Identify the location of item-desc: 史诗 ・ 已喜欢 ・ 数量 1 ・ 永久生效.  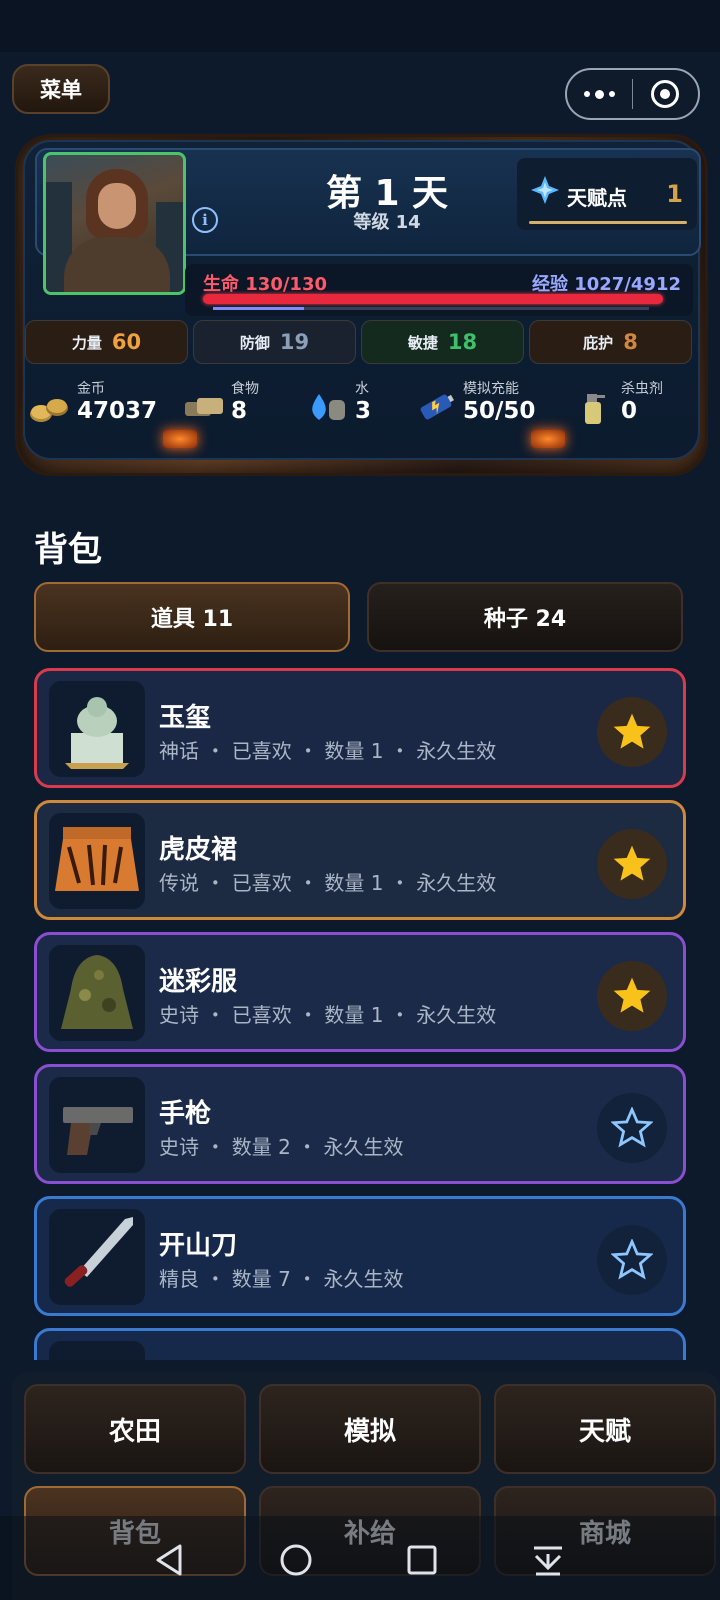
(328, 1015).